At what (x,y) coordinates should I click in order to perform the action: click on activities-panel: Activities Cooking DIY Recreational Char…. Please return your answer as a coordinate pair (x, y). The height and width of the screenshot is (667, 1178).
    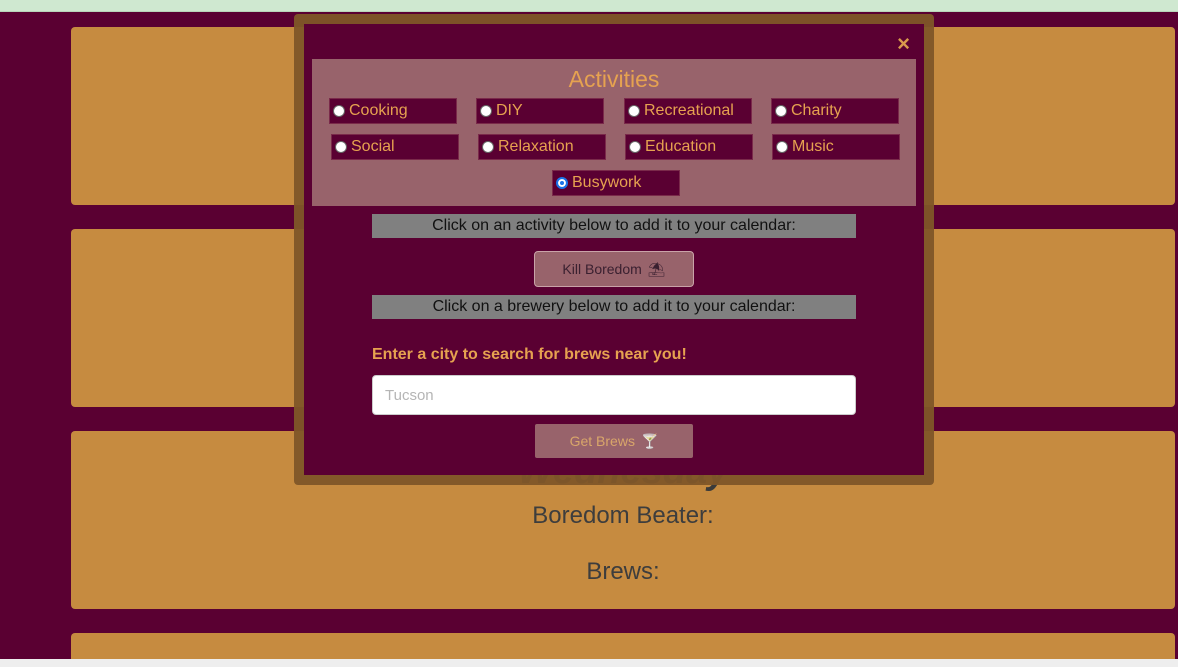
    Looking at the image, I should click on (614, 132).